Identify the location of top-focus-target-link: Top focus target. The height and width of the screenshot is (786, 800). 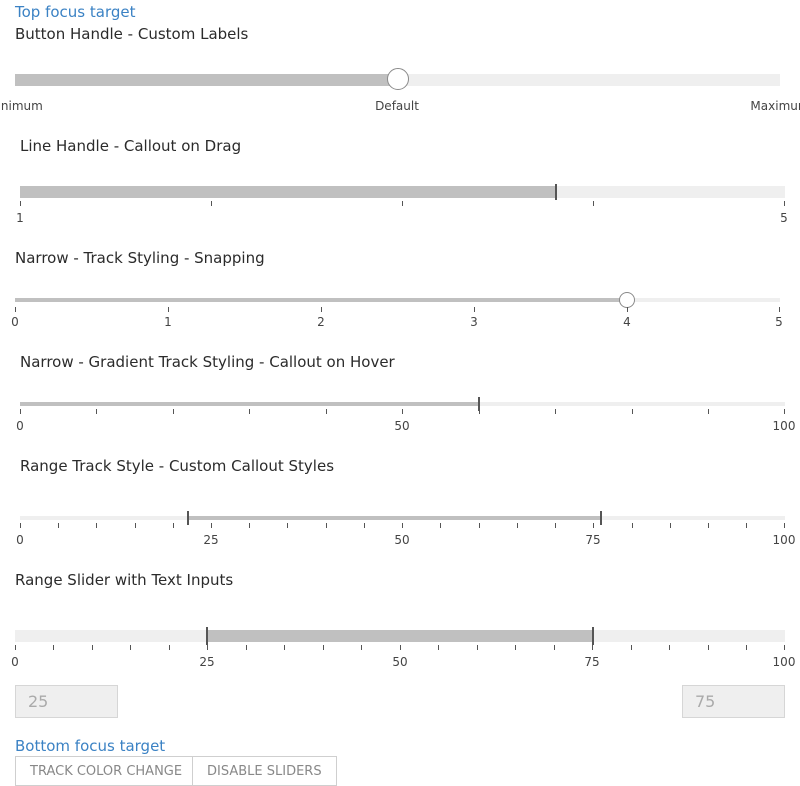
(75, 12).